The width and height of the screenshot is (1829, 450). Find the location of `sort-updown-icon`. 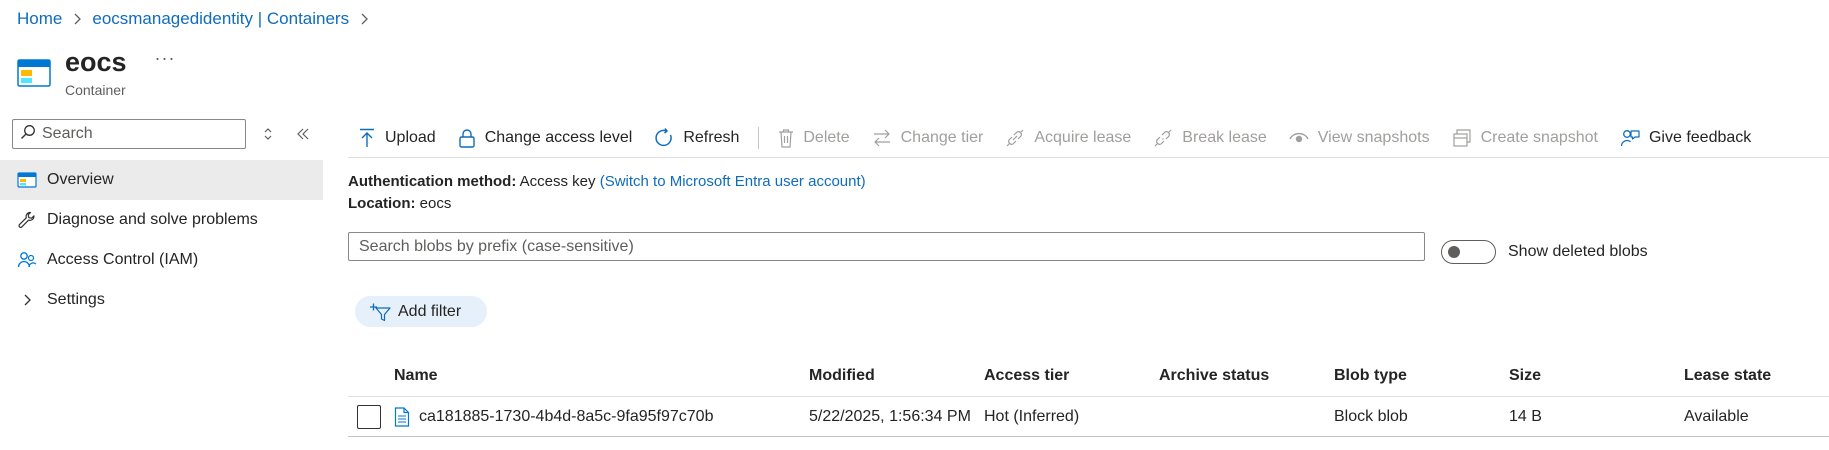

sort-updown-icon is located at coordinates (268, 134).